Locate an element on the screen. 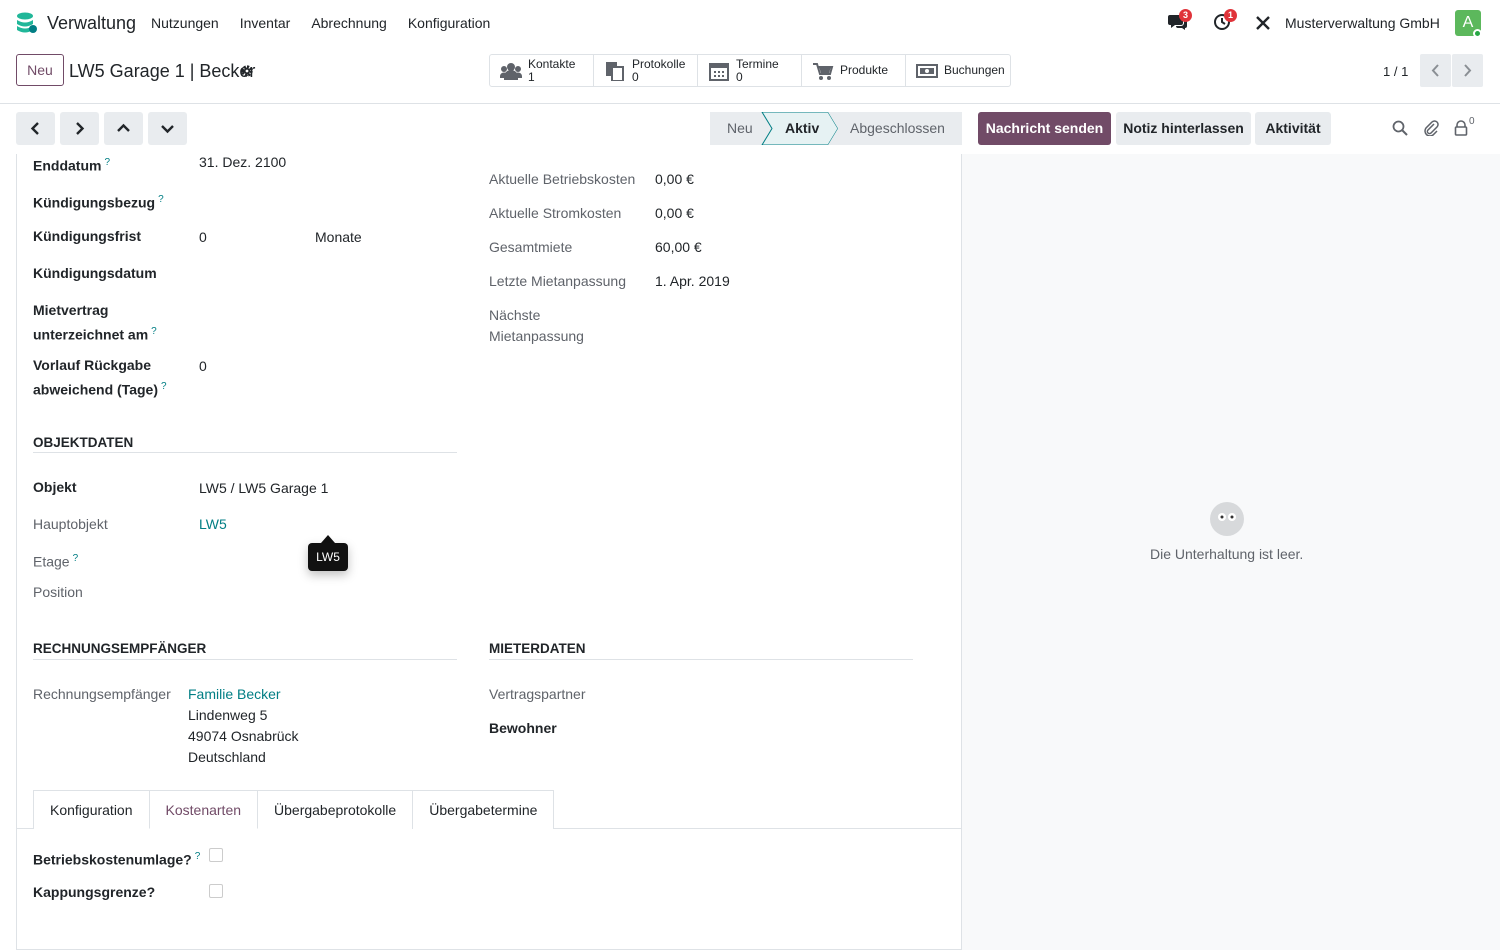 The image size is (1500, 950). address-city: 49074 Osnabrück is located at coordinates (243, 736).